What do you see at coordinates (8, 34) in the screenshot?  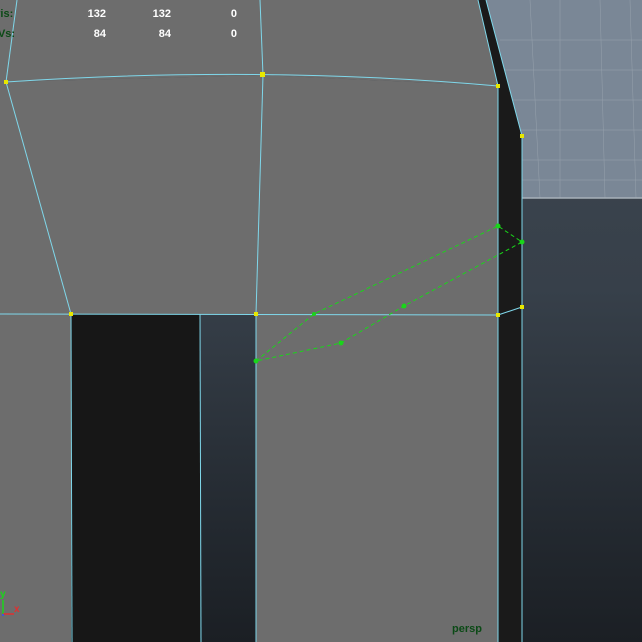 I see `hud-uvs-label: UVs:` at bounding box center [8, 34].